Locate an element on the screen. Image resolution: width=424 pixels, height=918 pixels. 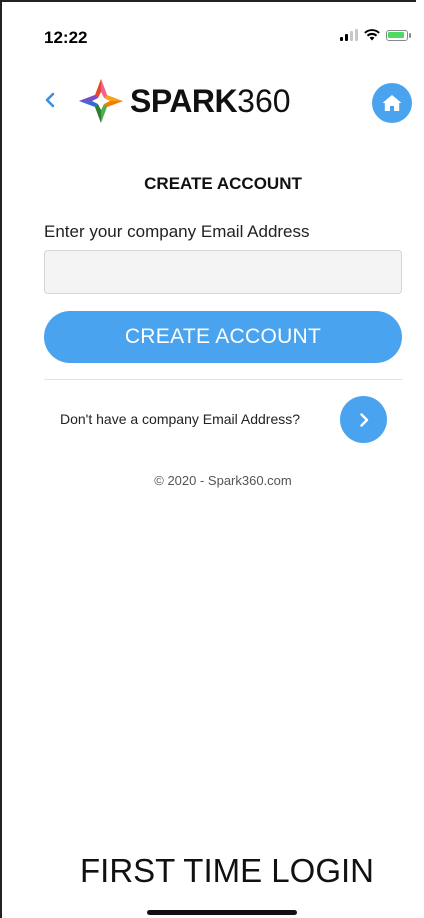
home-button is located at coordinates (392, 103).